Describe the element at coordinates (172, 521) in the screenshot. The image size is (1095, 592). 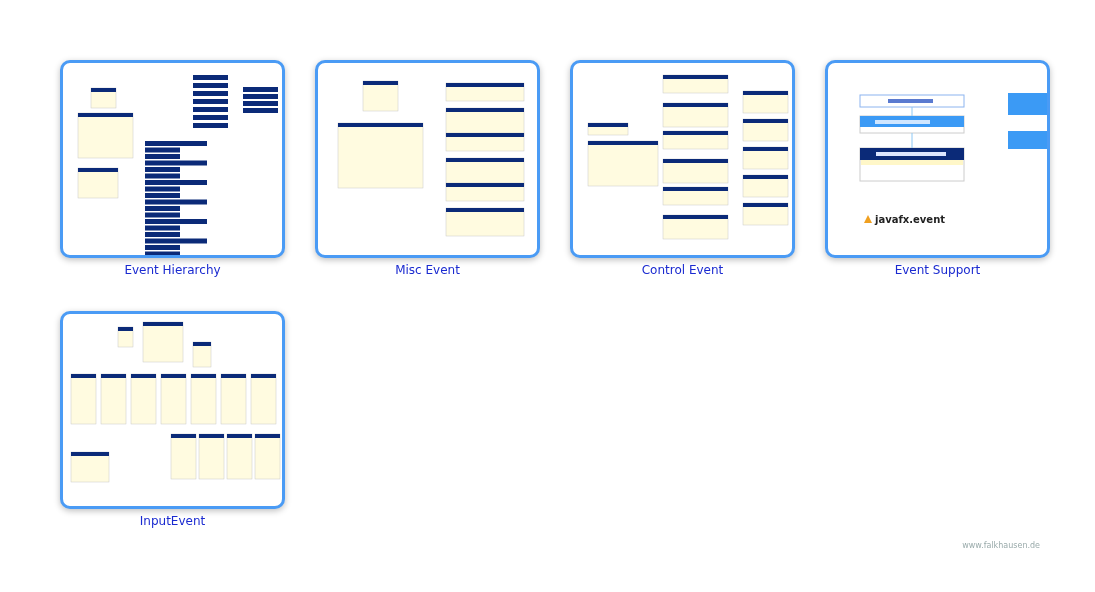
I see `diagram-title-link: InputEvent` at that location.